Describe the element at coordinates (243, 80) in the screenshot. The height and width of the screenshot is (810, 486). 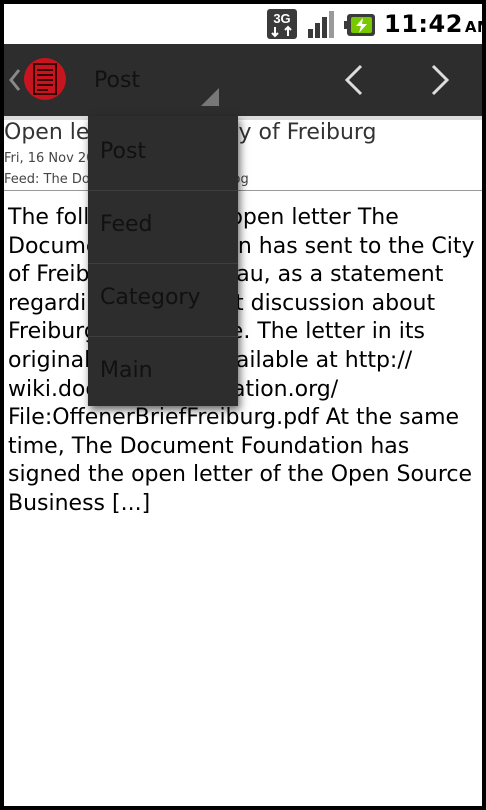
I see `action-bar: Post` at that location.